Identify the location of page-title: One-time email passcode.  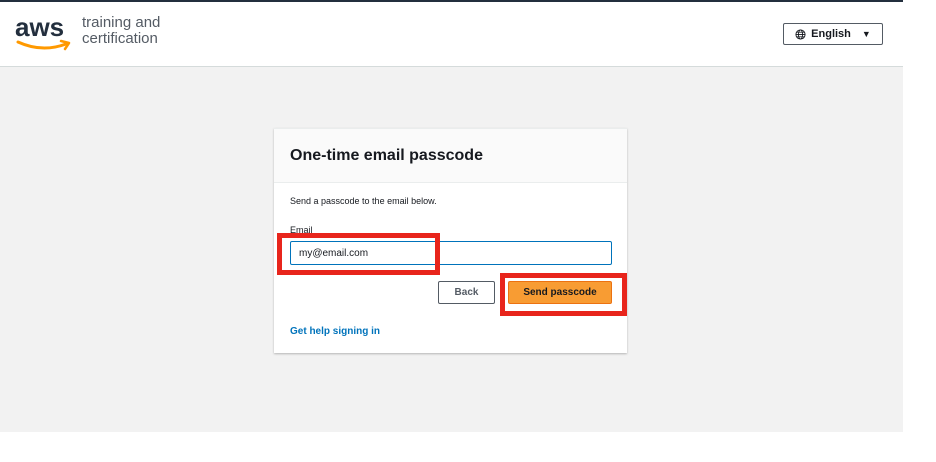
(386, 155).